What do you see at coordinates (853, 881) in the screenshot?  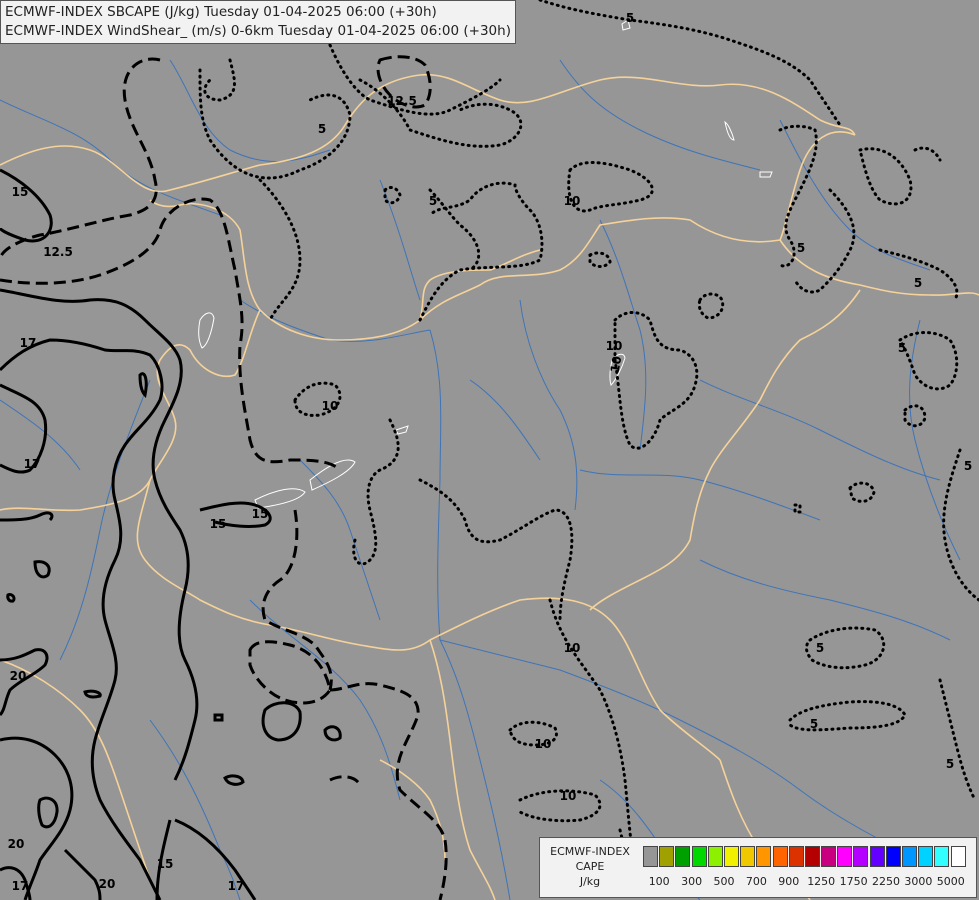 I see `legend-tick: 1750` at bounding box center [853, 881].